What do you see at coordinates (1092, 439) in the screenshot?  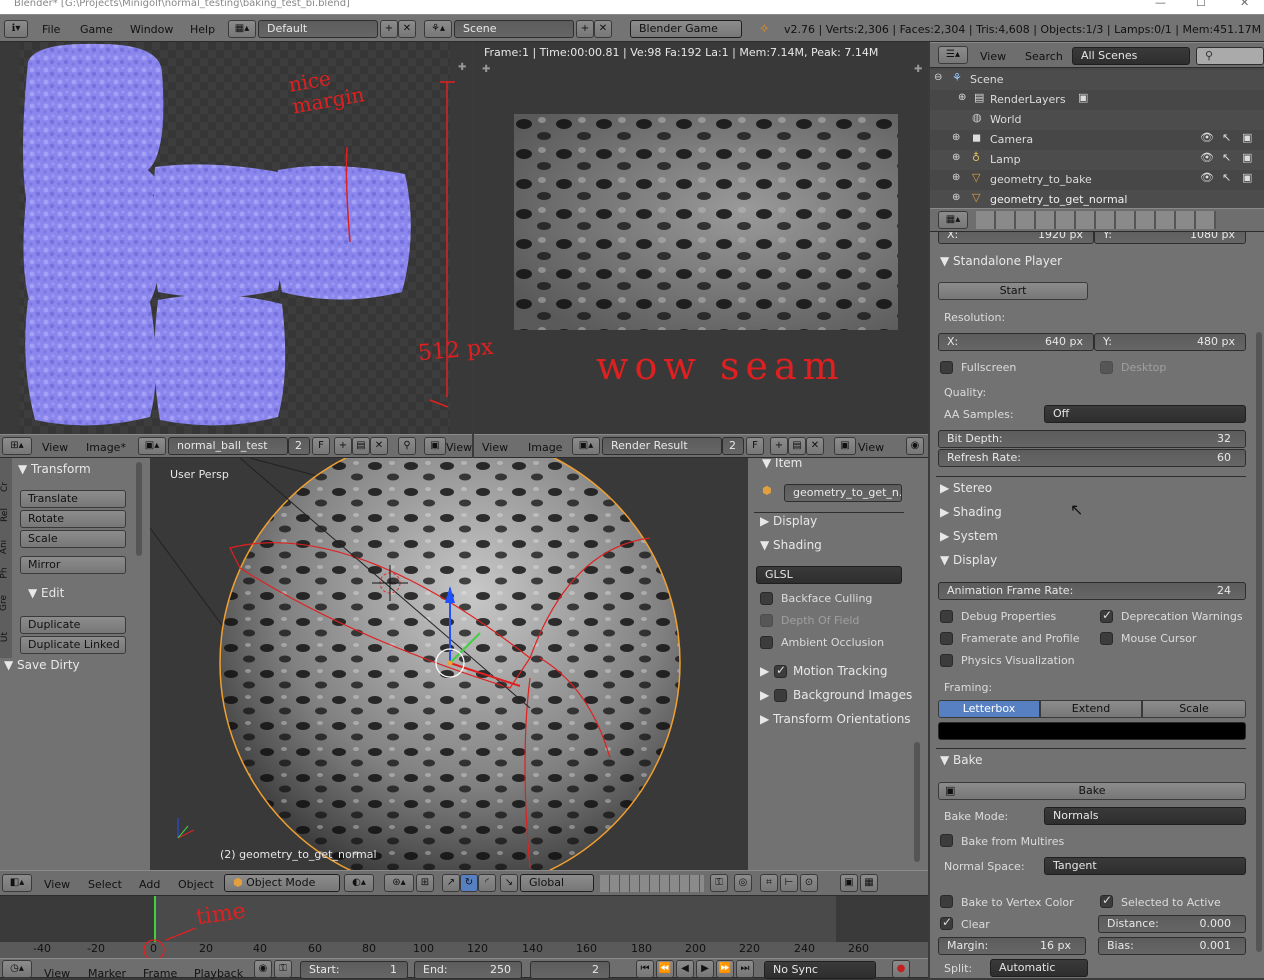 I see `bit-depth-field: Bit Depth: 32` at bounding box center [1092, 439].